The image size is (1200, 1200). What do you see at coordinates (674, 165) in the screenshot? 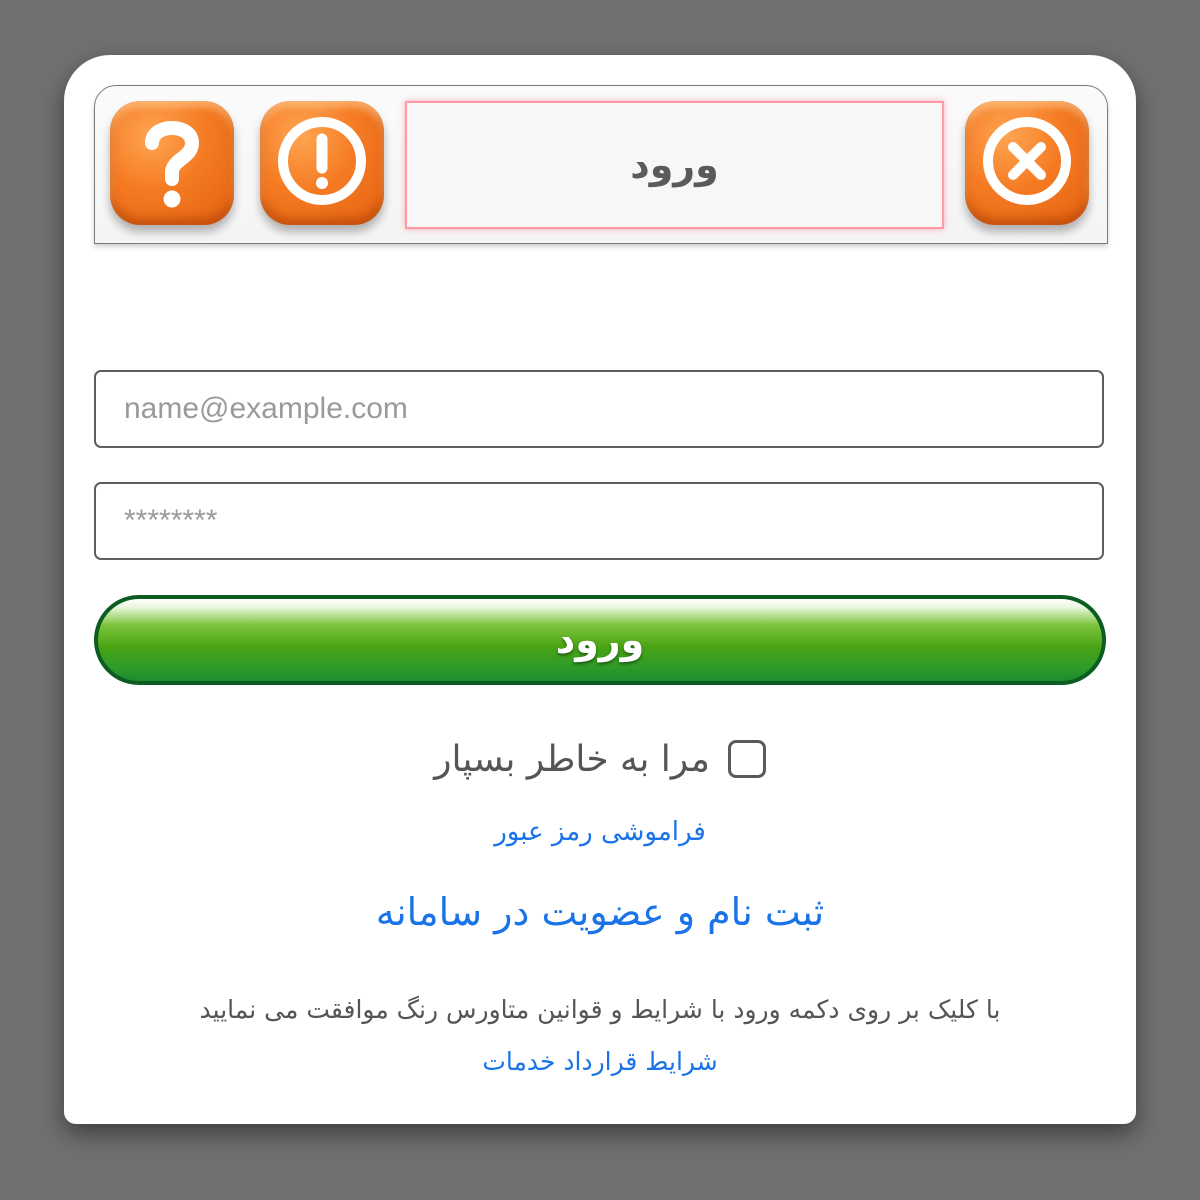
I see `dialog-title: ورود` at bounding box center [674, 165].